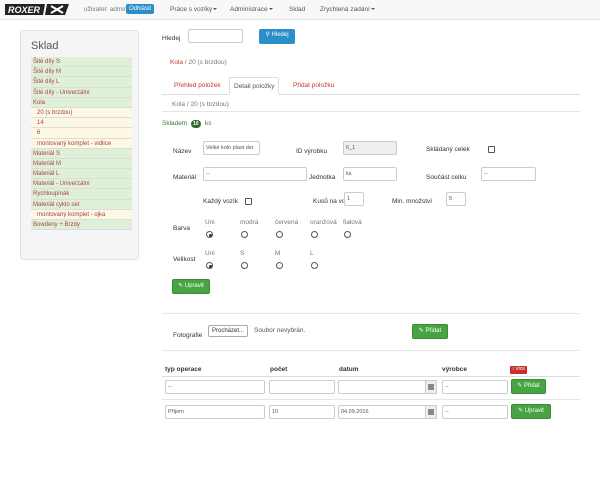  What do you see at coordinates (249, 9) in the screenshot?
I see `nav-admin-label: Administrace` at bounding box center [249, 9].